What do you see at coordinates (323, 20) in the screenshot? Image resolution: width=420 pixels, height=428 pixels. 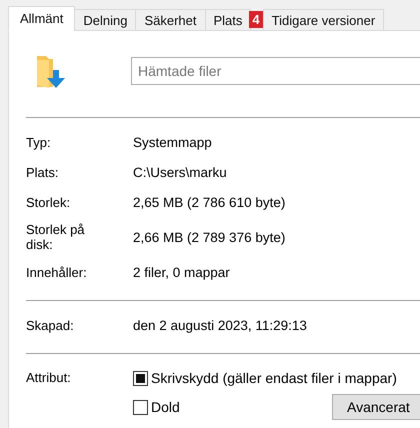 I see `tab: Tidigare versioner` at bounding box center [323, 20].